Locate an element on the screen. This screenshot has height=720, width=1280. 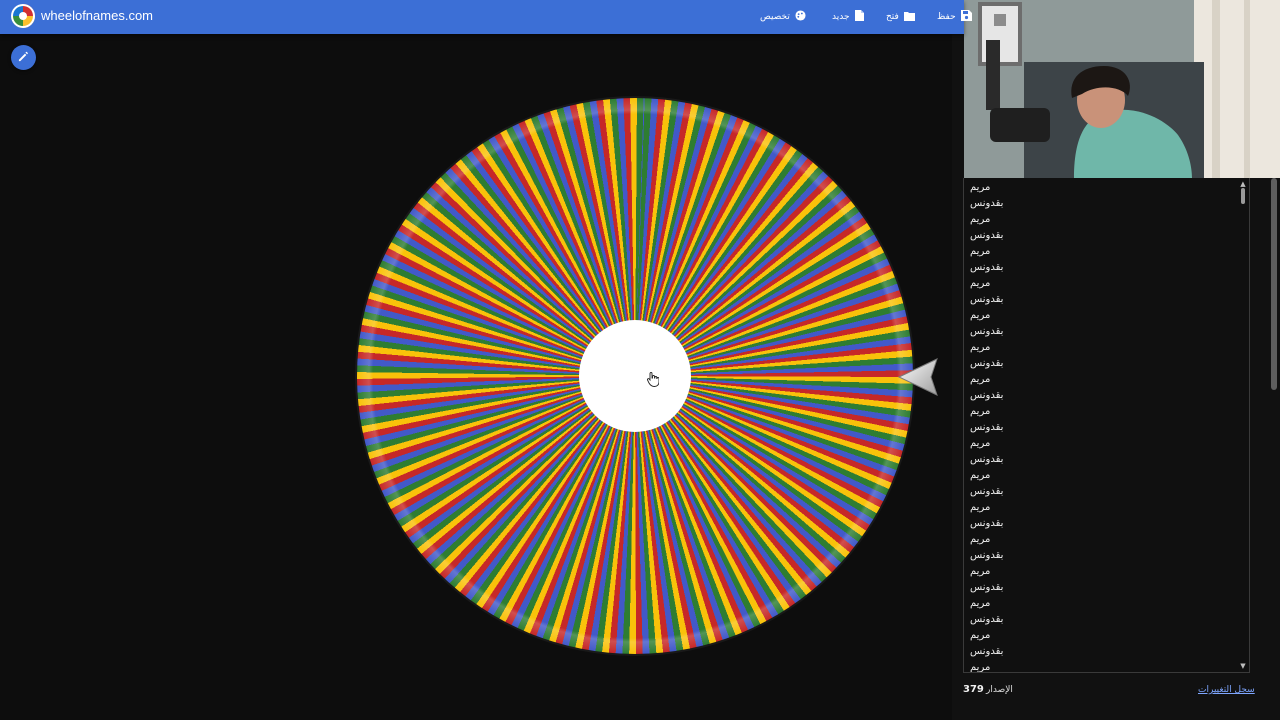
wheel-logo-icon is located at coordinates (23, 16).